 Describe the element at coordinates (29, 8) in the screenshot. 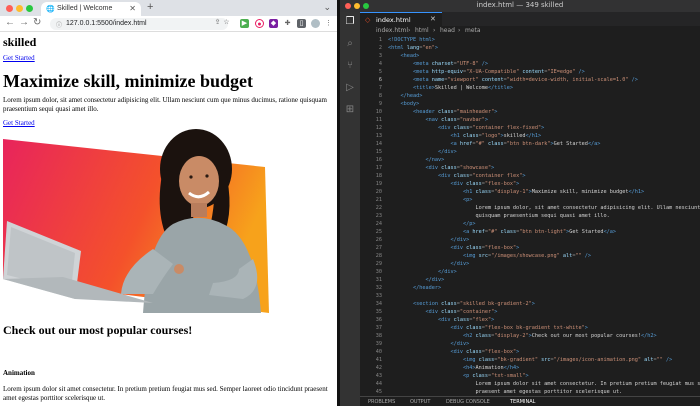

I see `maximize-window-button` at that location.